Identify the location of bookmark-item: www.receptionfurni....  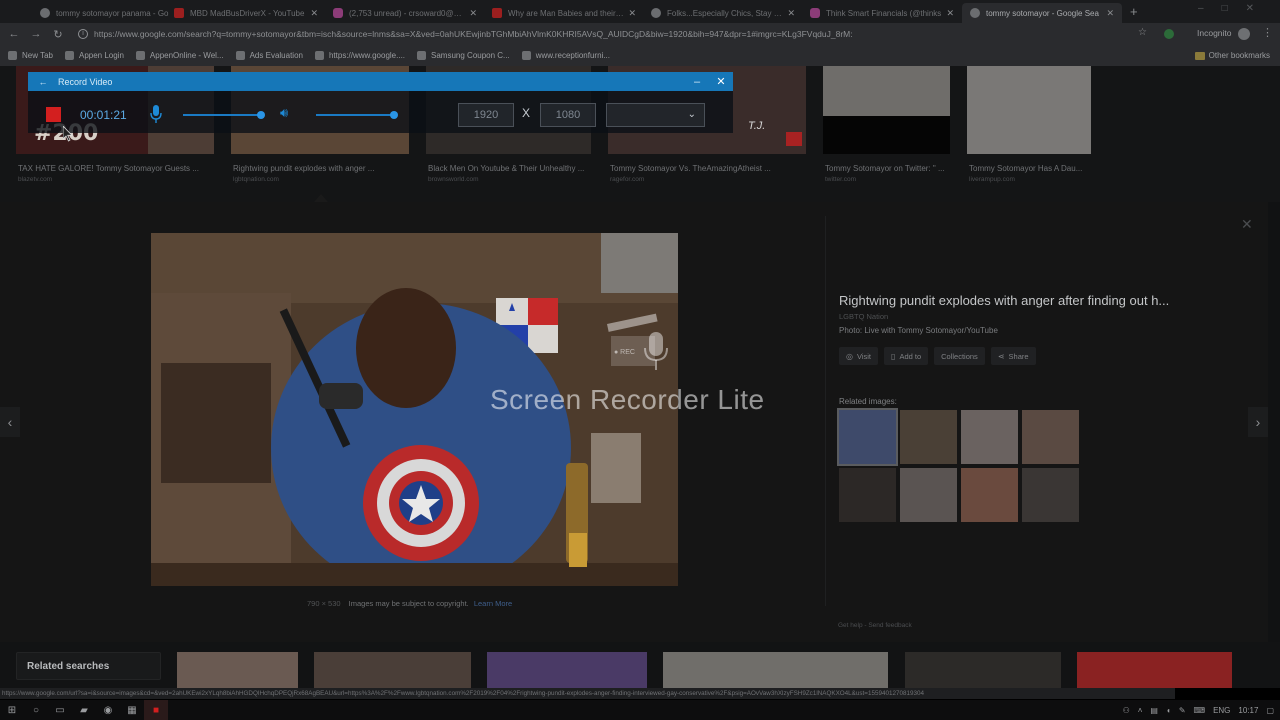
(565, 55).